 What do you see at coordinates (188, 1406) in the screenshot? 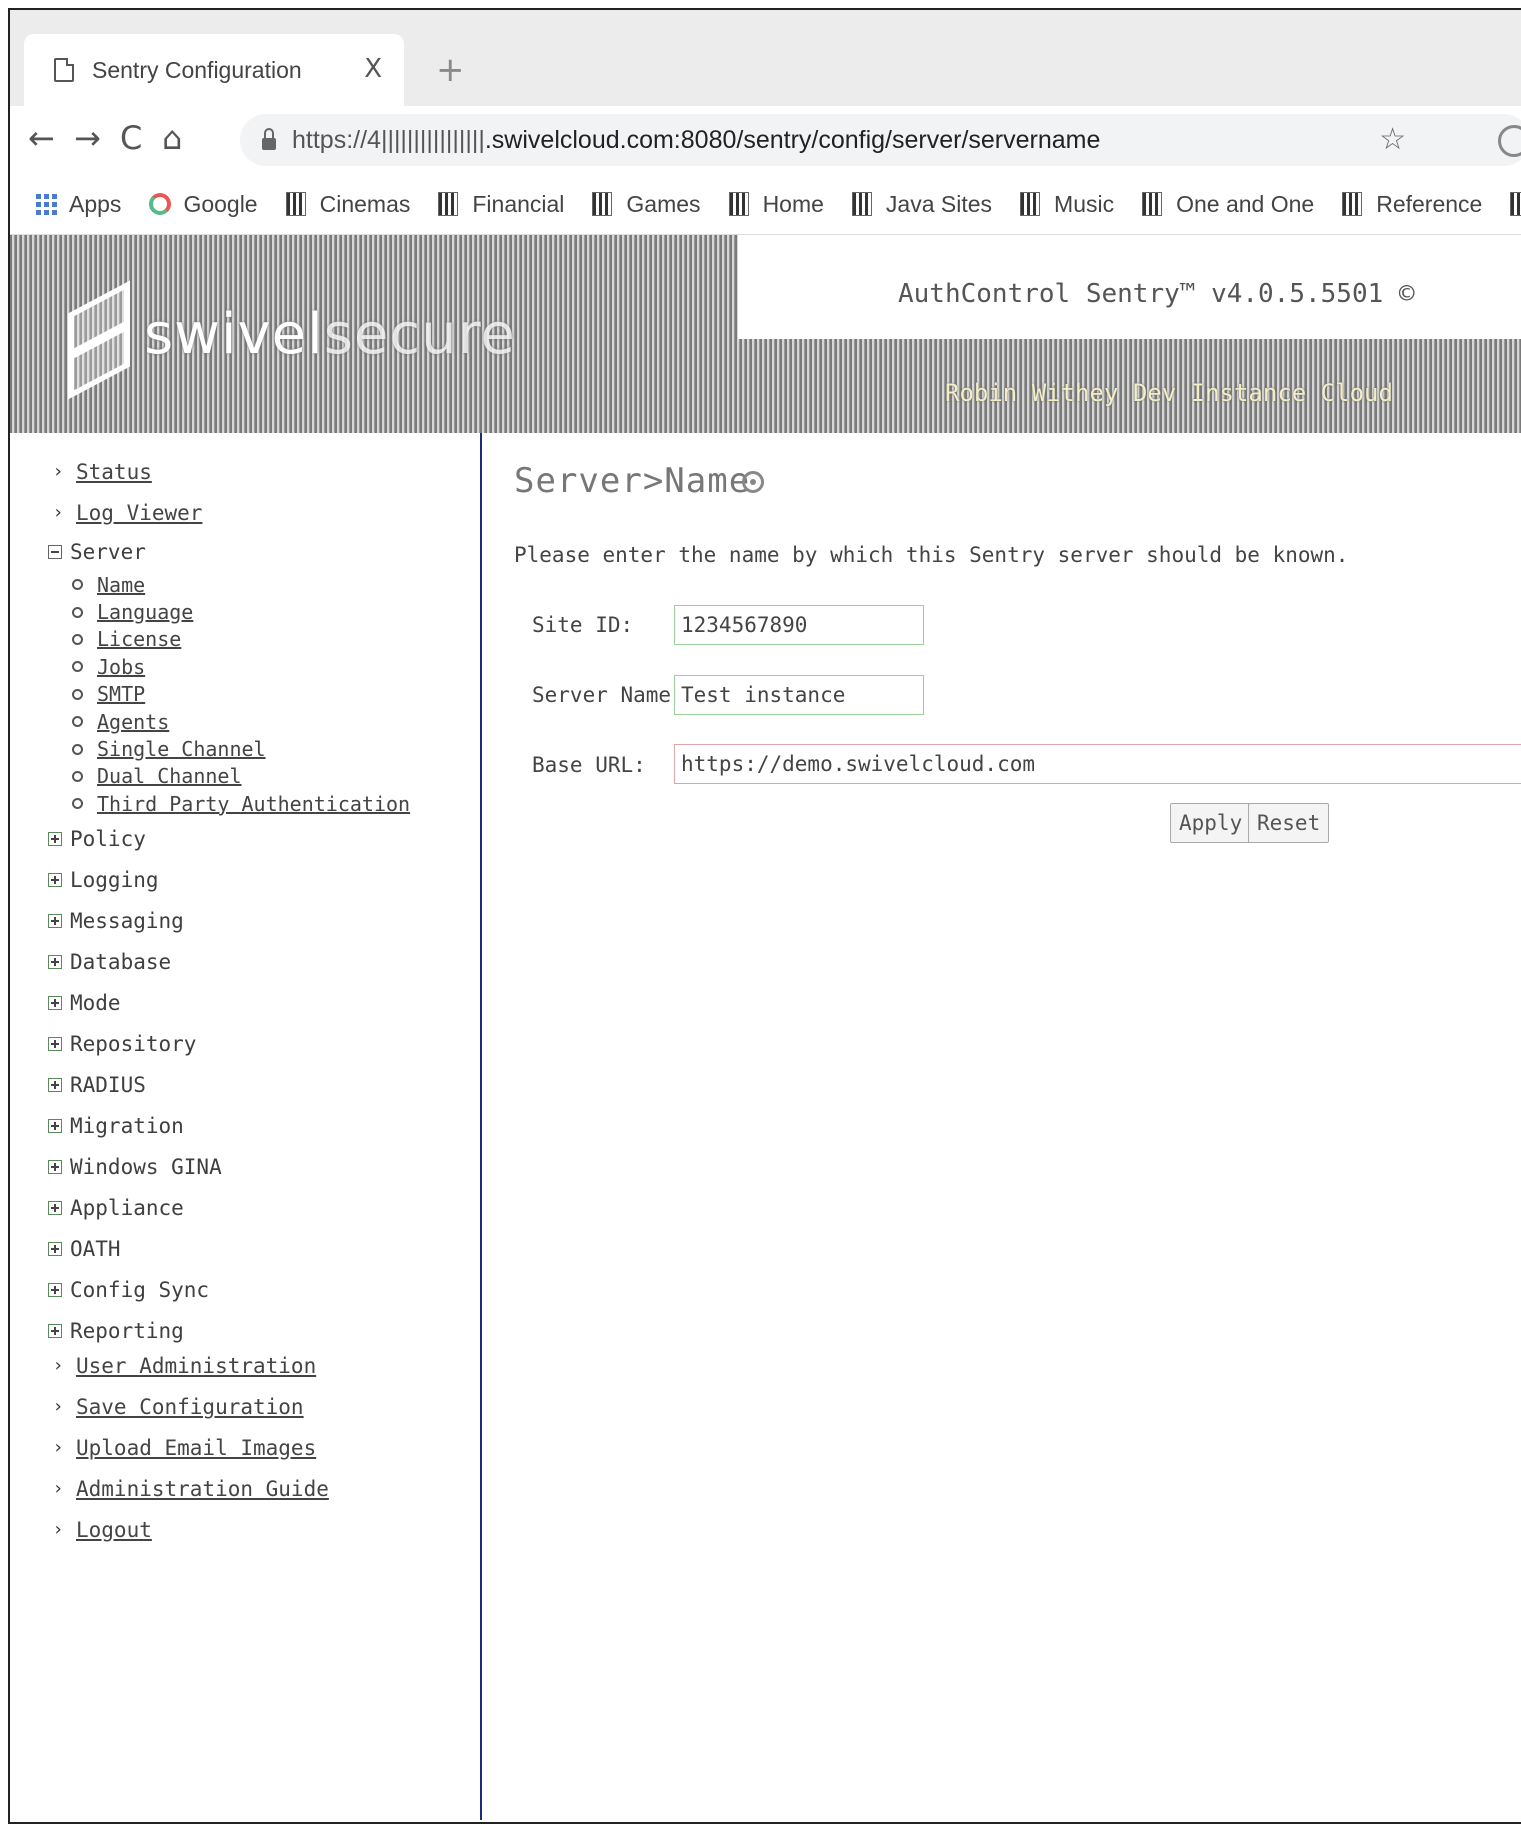
I see `sidebar-item-save-configuration: › Save Configuration` at bounding box center [188, 1406].